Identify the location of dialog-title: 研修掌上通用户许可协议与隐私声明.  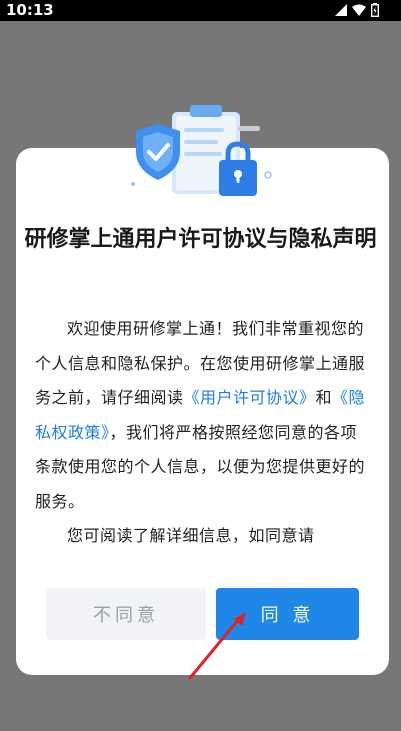
(200, 239).